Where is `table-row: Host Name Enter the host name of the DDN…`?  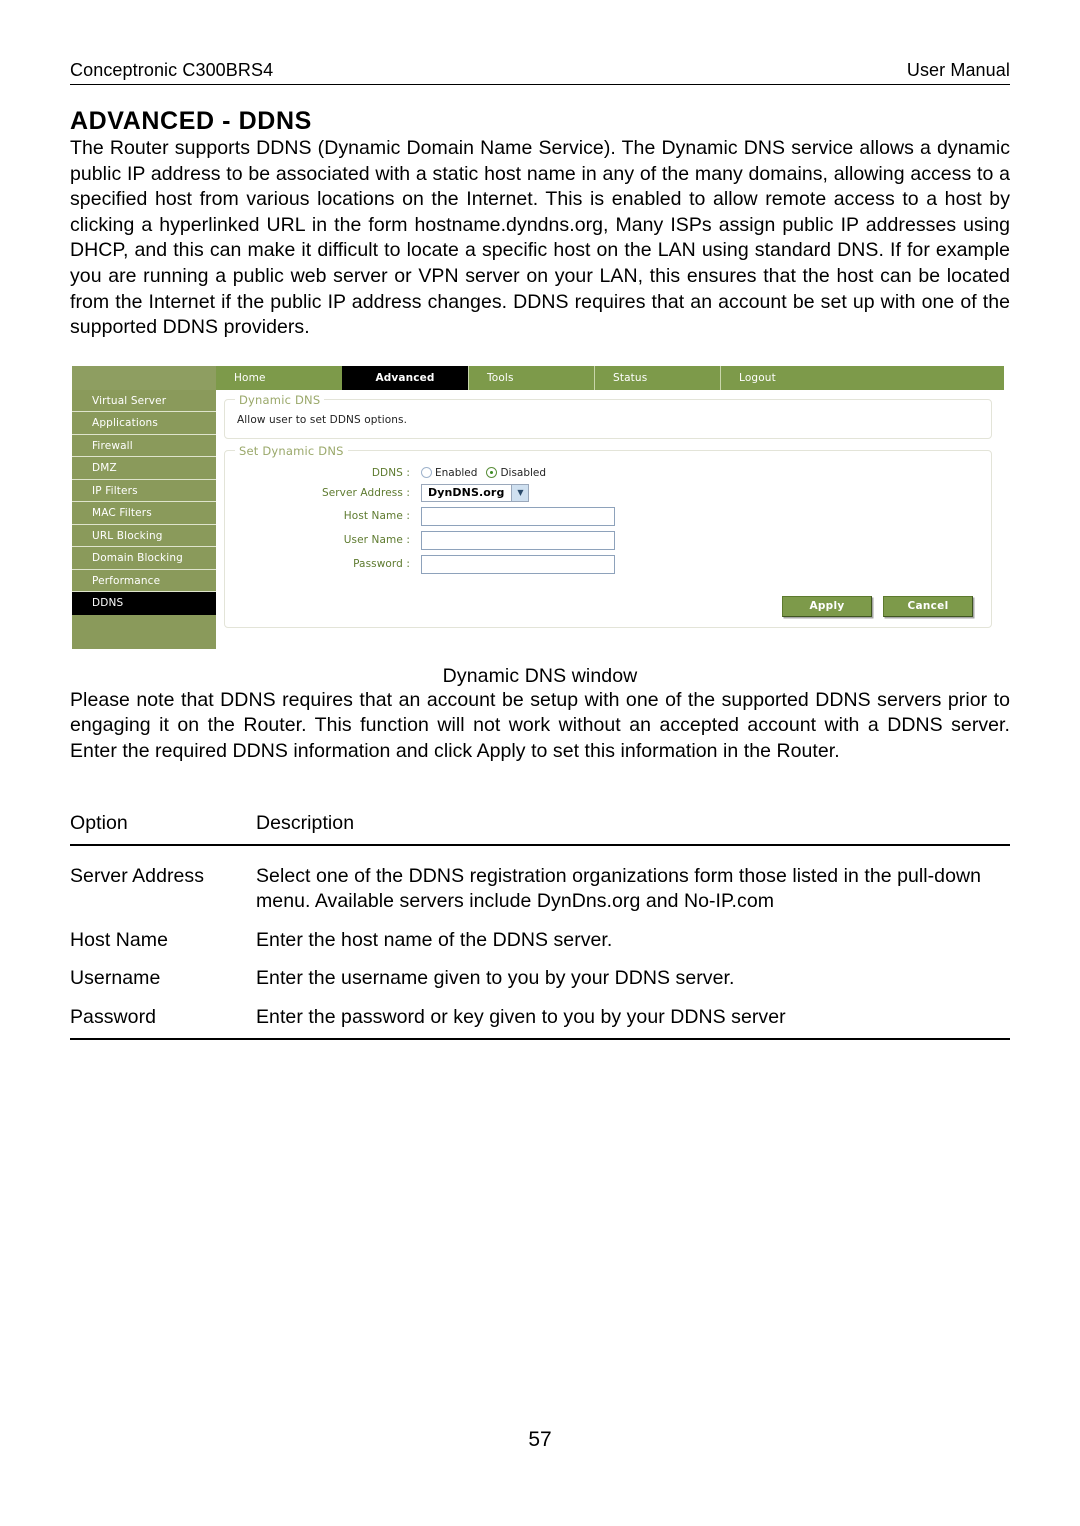
table-row: Host Name Enter the host name of the DDN… is located at coordinates (540, 936).